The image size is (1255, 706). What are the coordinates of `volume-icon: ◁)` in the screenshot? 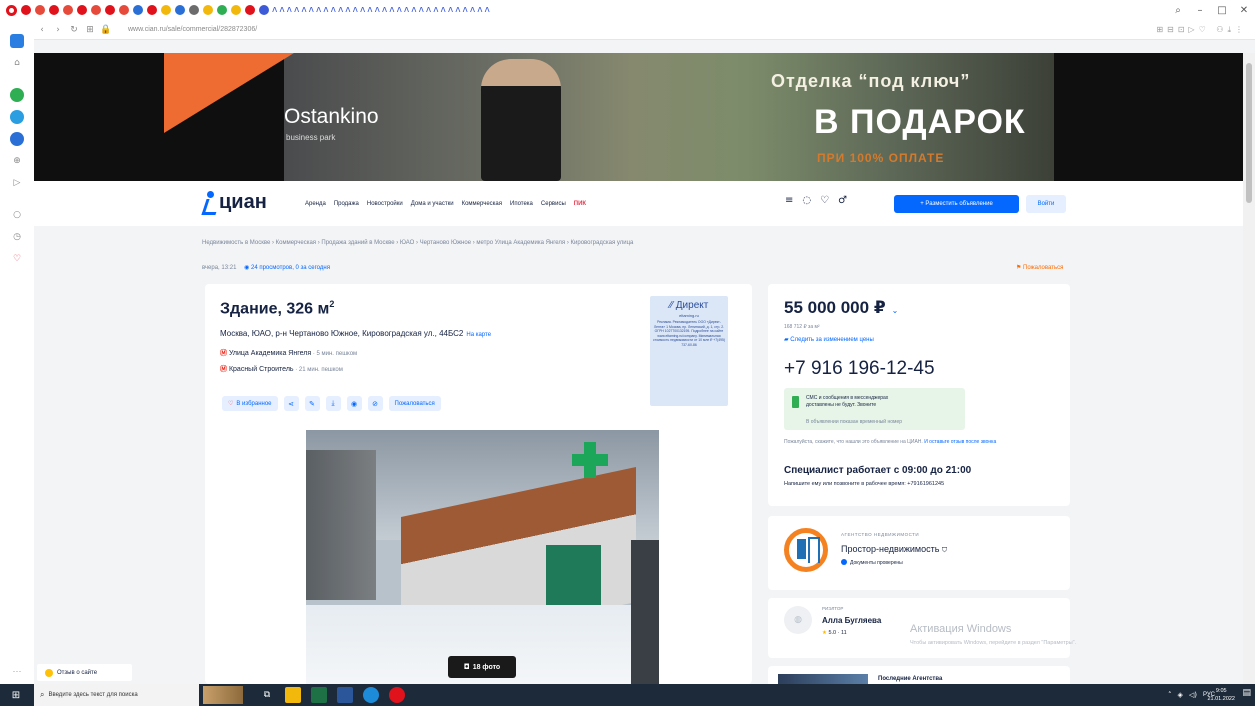 It's located at (1193, 695).